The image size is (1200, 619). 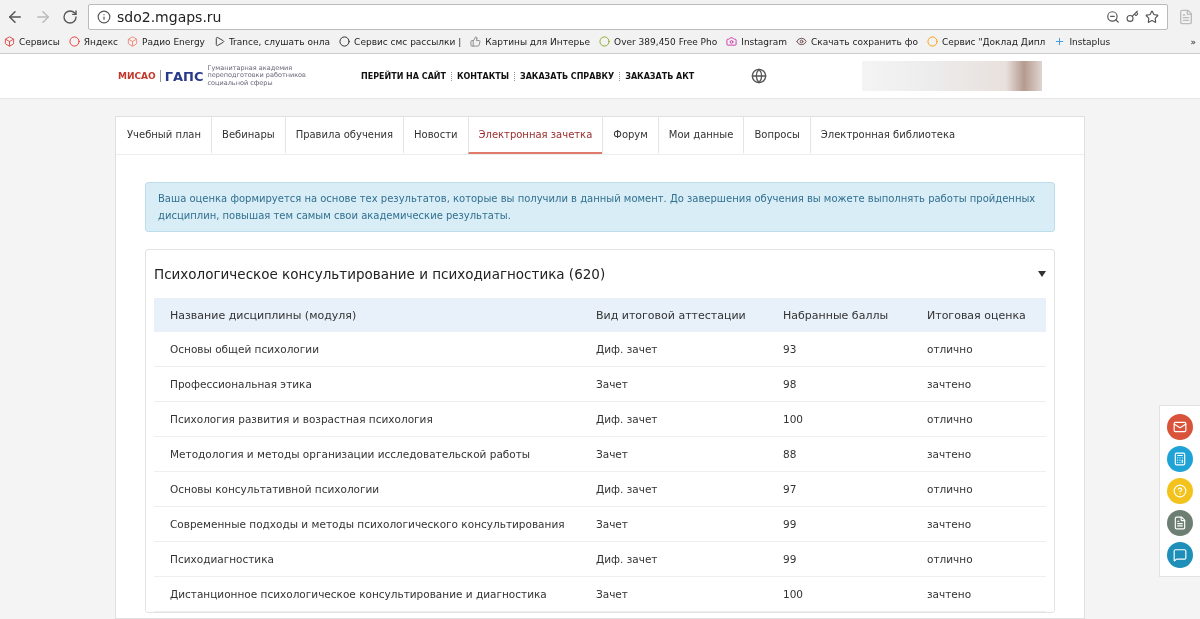 What do you see at coordinates (164, 135) in the screenshot?
I see `tab: Учебный план` at bounding box center [164, 135].